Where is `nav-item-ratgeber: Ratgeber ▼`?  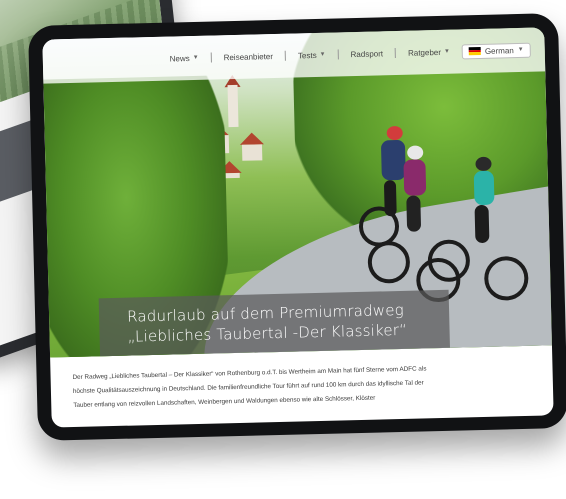
nav-item-ratgeber: Ratgeber ▼ is located at coordinates (429, 52).